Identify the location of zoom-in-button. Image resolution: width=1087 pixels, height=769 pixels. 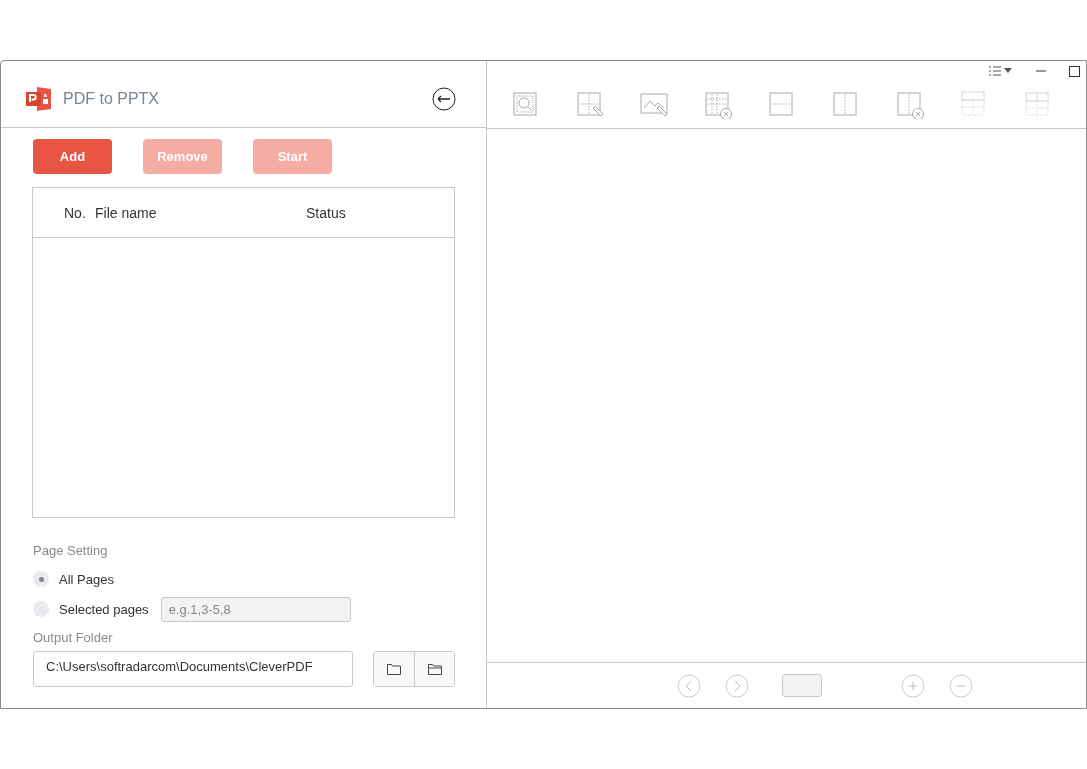
(913, 685).